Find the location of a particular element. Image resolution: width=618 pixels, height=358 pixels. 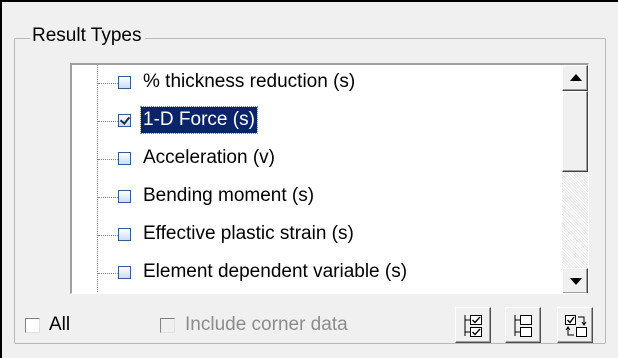

tree-item-label: Element dependent variable (s) is located at coordinates (275, 272).